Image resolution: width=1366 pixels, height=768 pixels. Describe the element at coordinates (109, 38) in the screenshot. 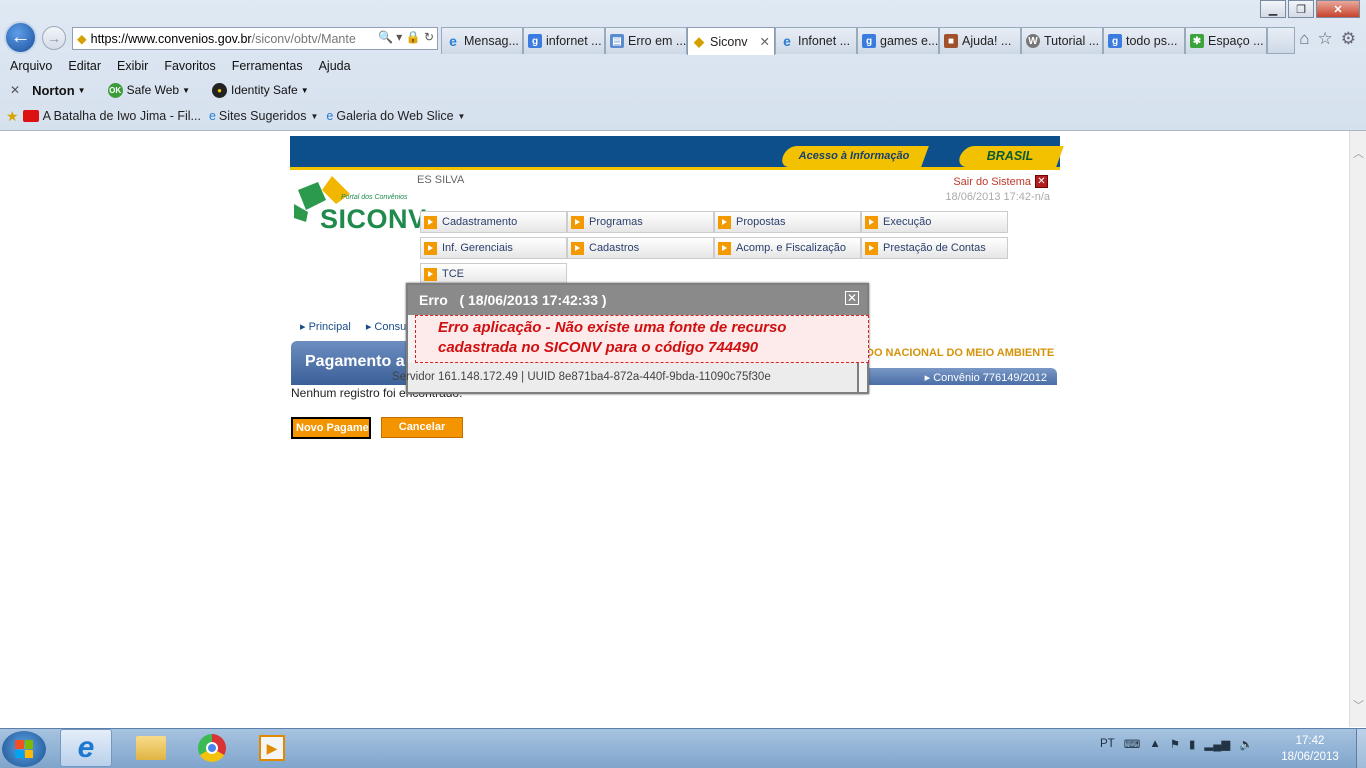

I see `url-scheme: https://` at that location.